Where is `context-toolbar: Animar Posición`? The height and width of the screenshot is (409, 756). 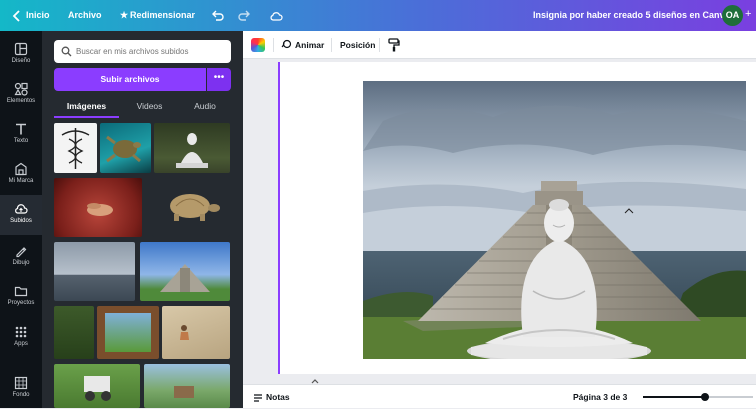 context-toolbar: Animar Posición is located at coordinates (499, 45).